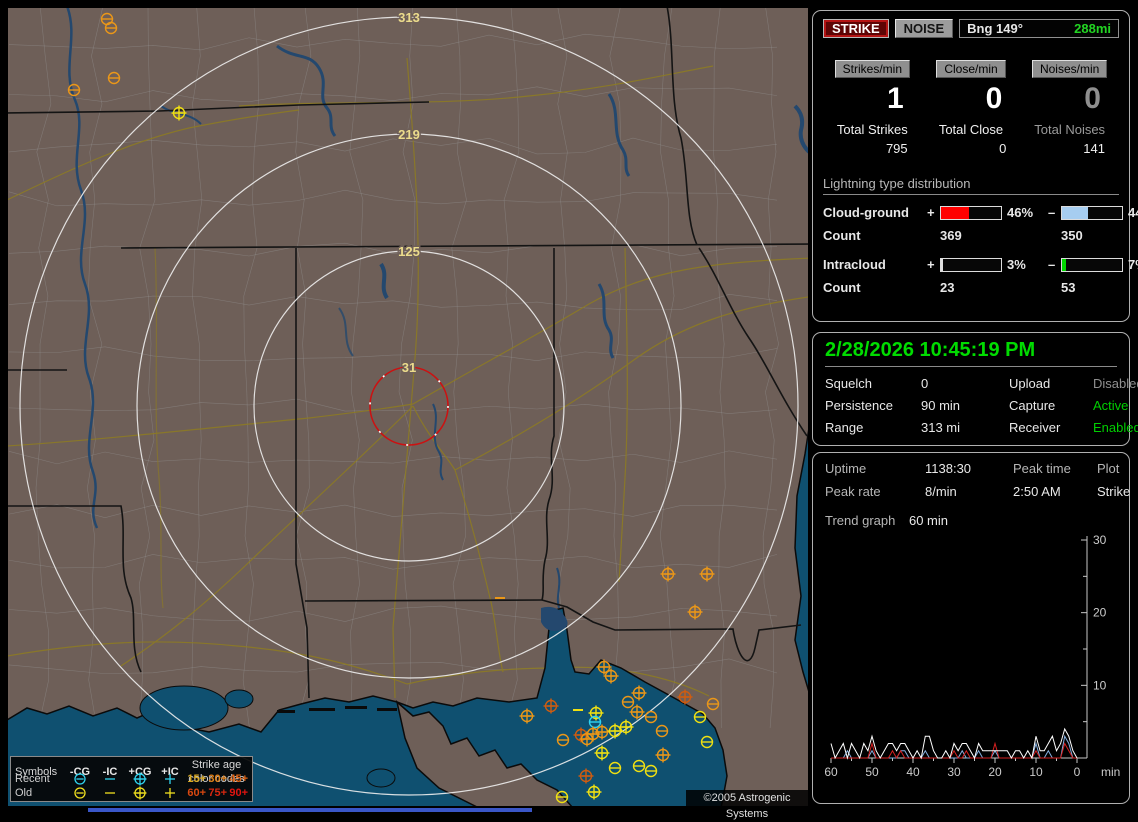  I want to click on uptime-label: Uptime, so click(846, 468).